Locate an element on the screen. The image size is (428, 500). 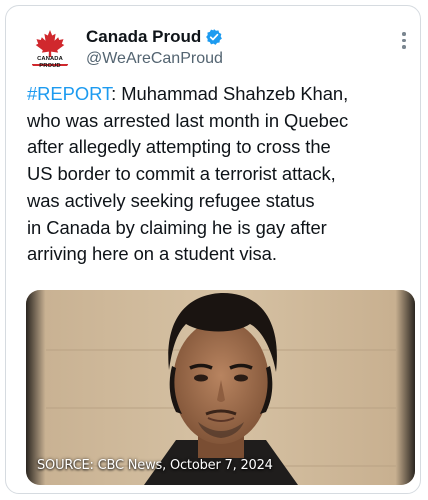
author-block: Canada Proud @WeAreCanProud is located at coordinates (154, 46).